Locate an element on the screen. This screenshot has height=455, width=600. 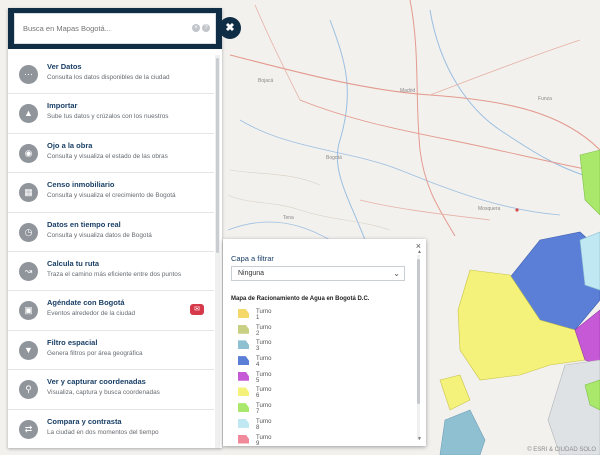
legend-item-label: Turno 1 is located at coordinates (264, 315).